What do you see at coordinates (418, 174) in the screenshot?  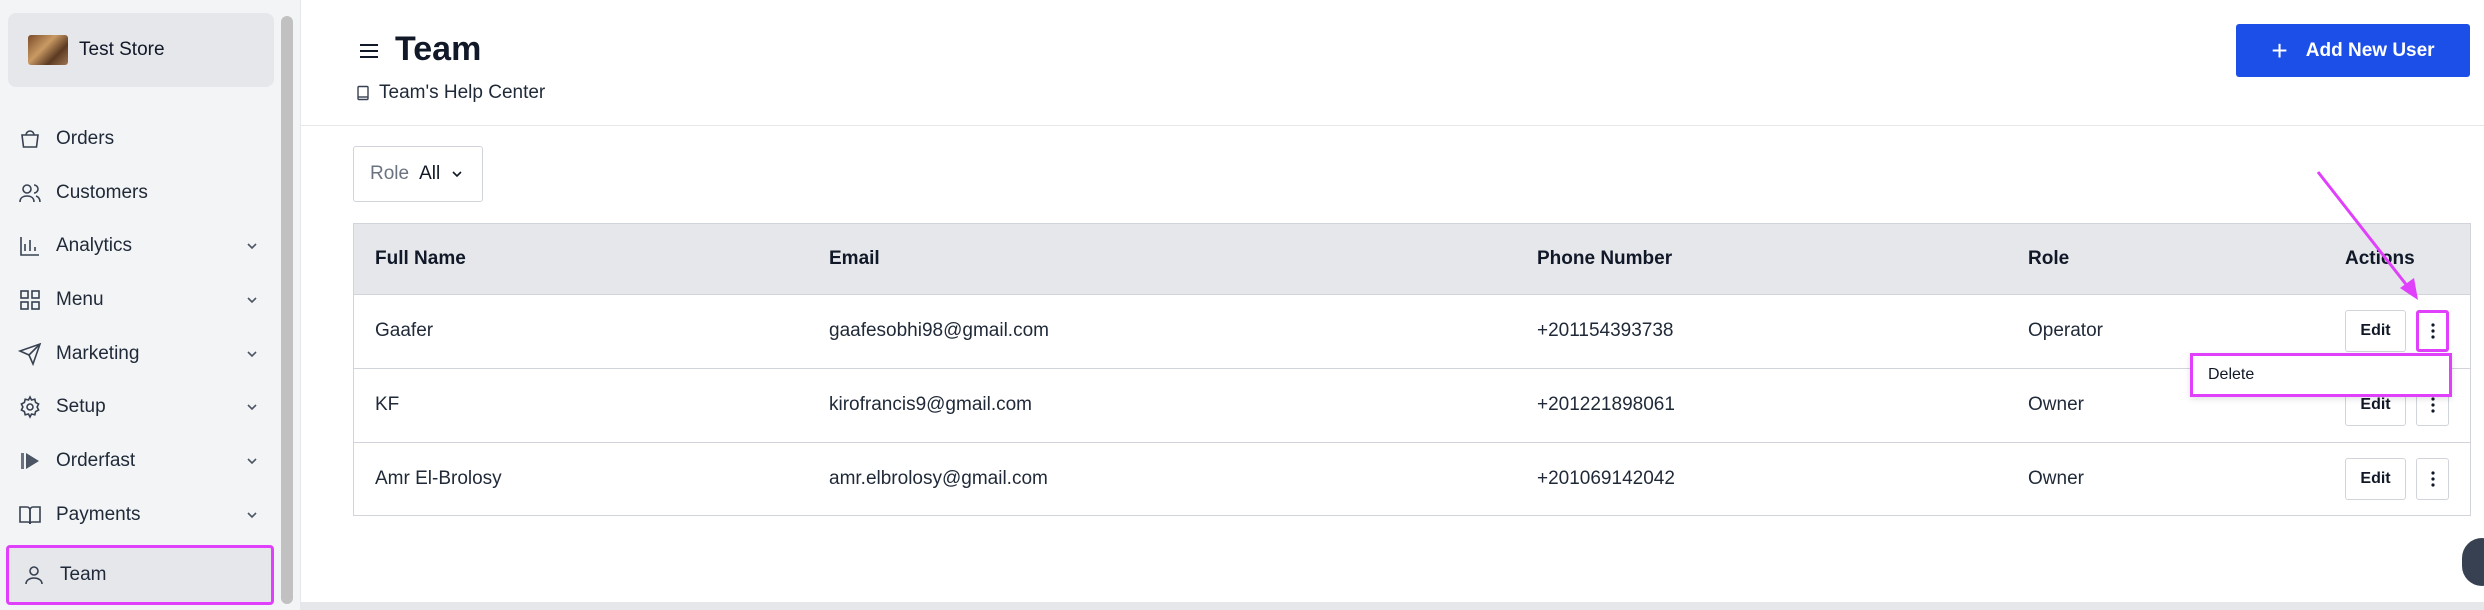 I see `role-filter-dropdown: Role All` at bounding box center [418, 174].